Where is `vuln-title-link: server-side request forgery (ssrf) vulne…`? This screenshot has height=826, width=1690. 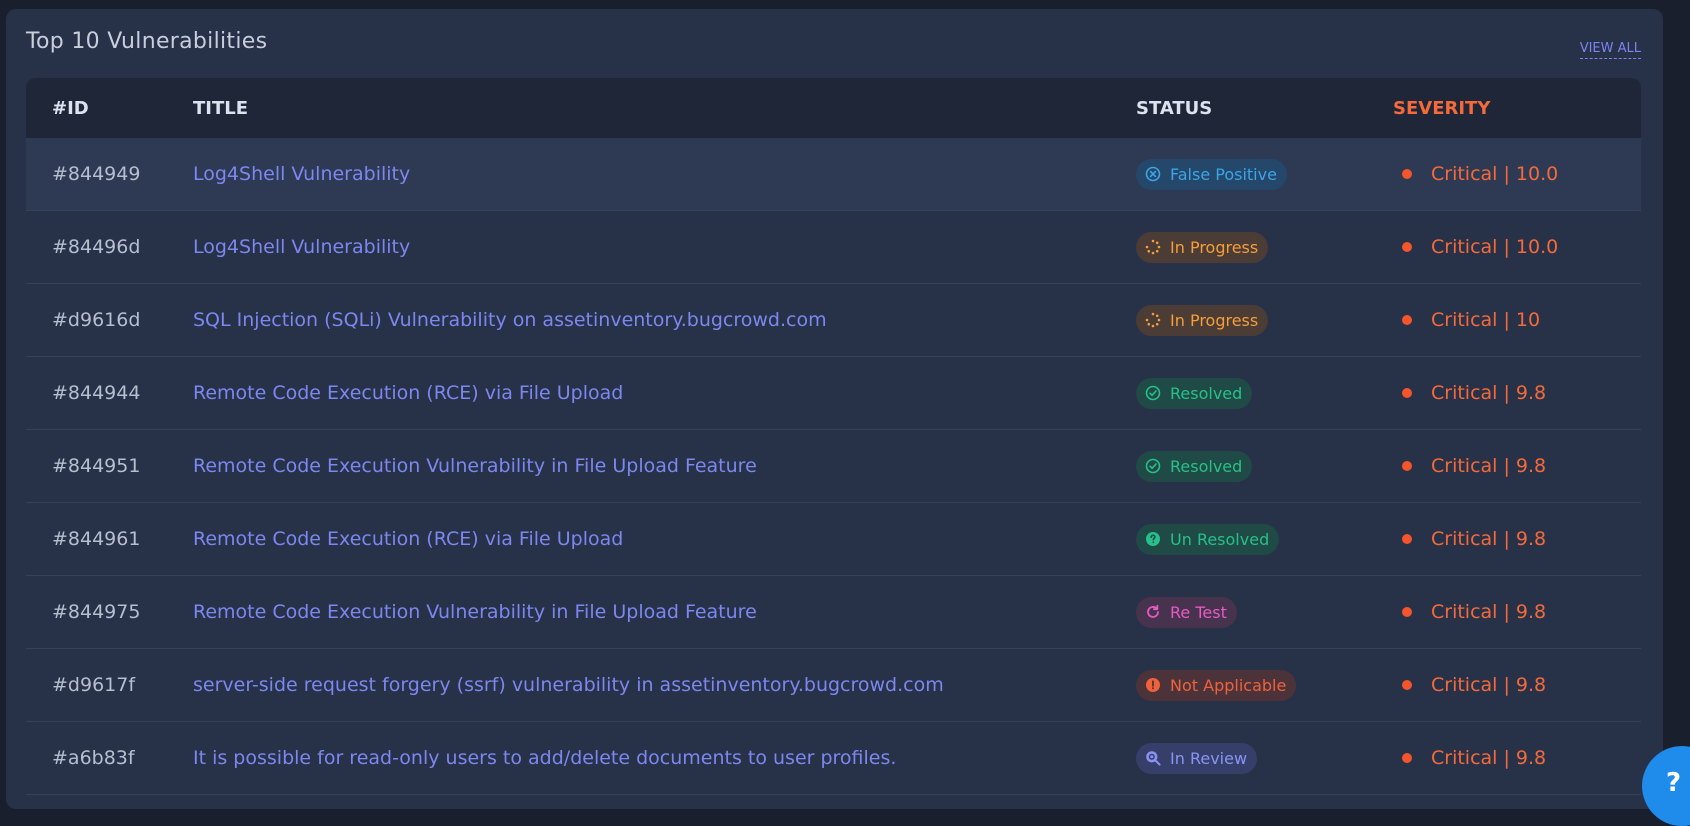 vuln-title-link: server-side request forgery (ssrf) vulne… is located at coordinates (664, 685).